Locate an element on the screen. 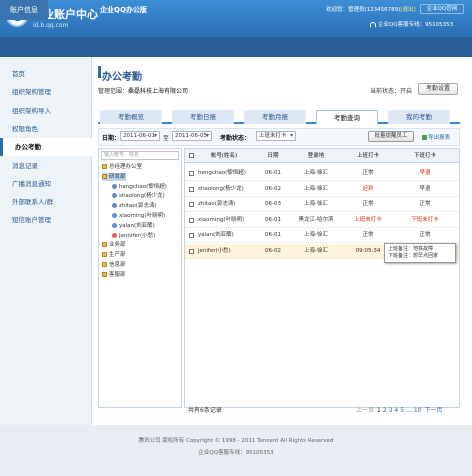 This screenshot has height=476, width=472. tab-3: 考勤月报 is located at coordinates (275, 117).